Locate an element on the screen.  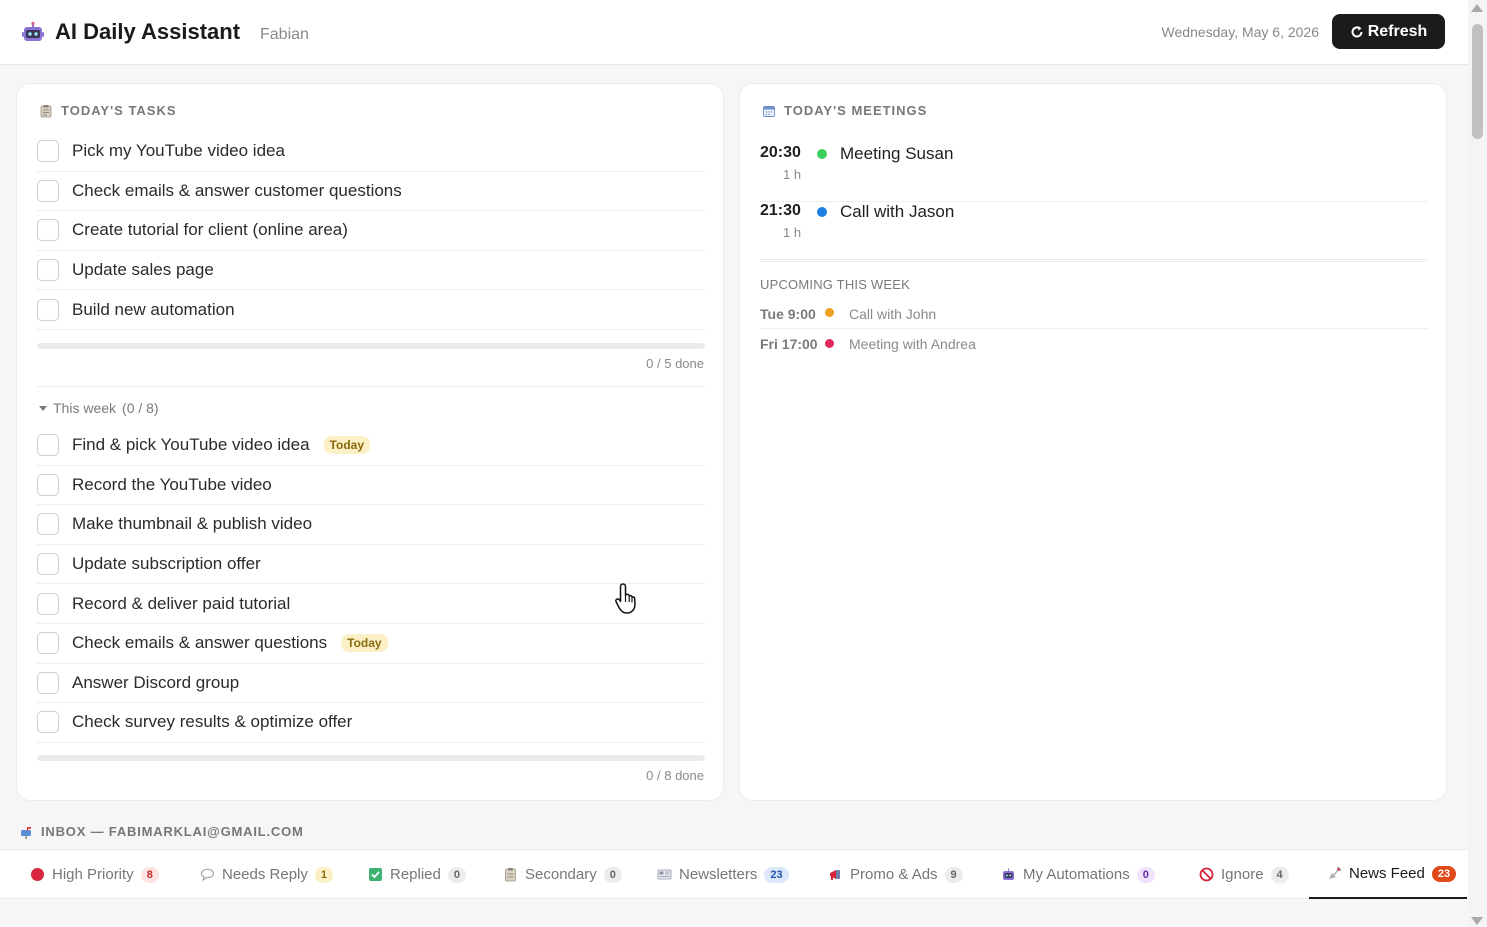
refresh-button: Refresh is located at coordinates (1388, 31).